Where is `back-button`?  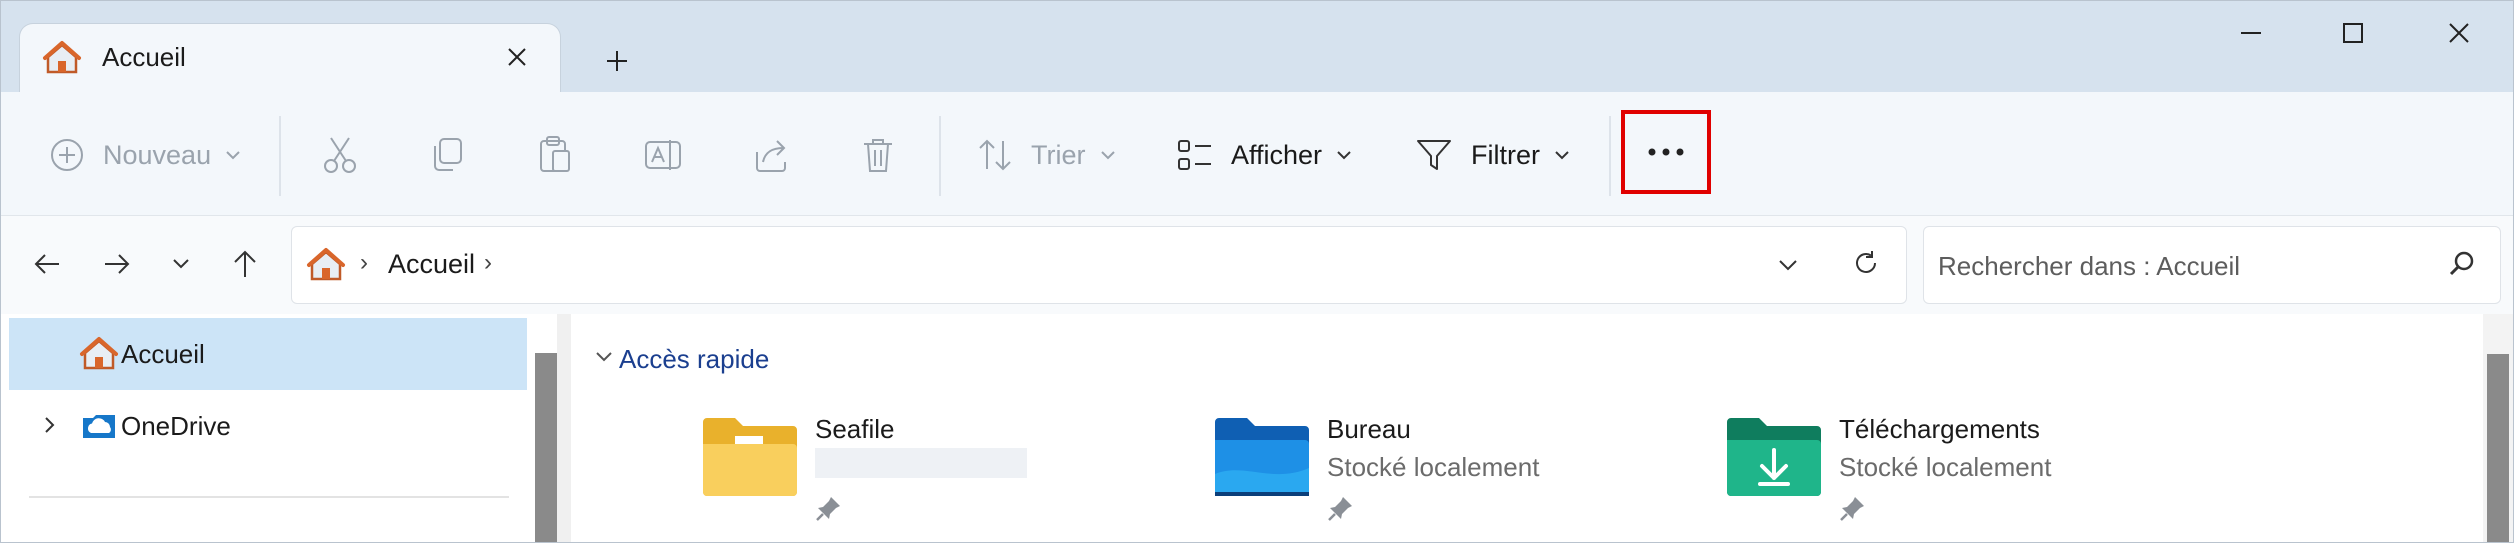
back-button is located at coordinates (47, 264).